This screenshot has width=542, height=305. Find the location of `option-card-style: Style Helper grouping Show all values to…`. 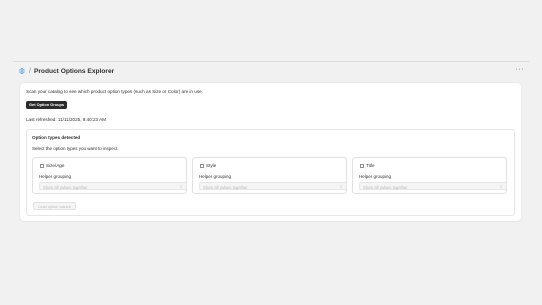

option-card-style: Style Helper grouping Show all values to… is located at coordinates (269, 175).